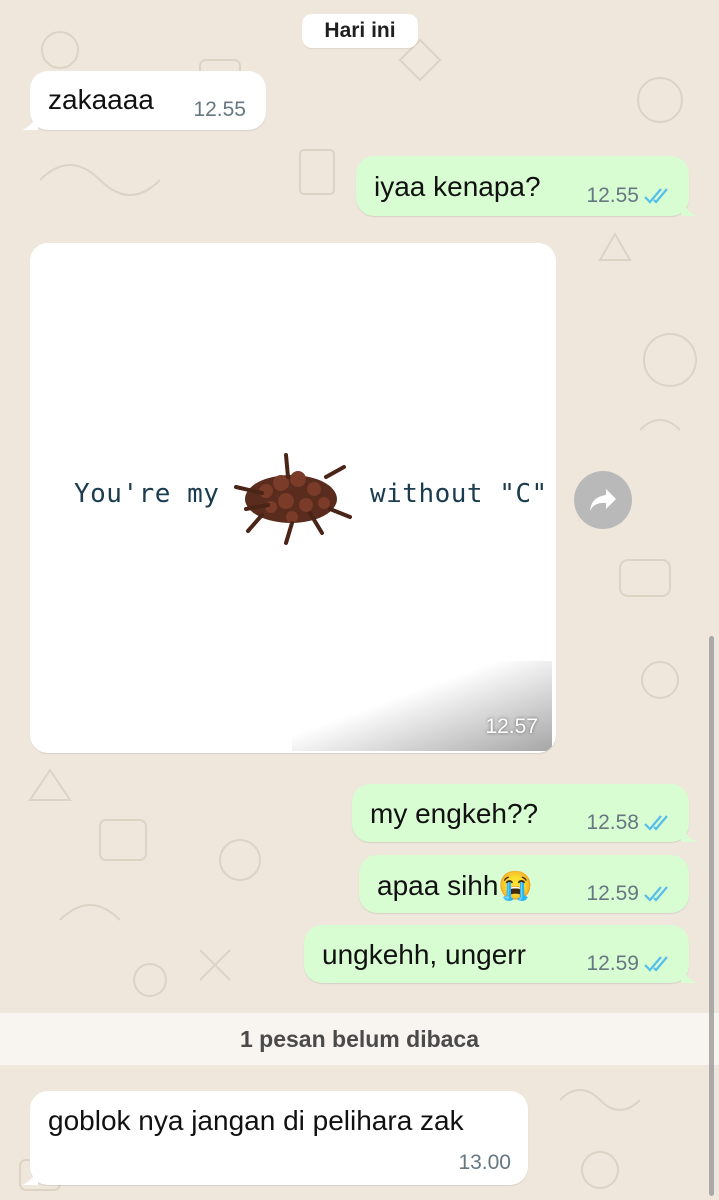 The width and height of the screenshot is (719, 1200). I want to click on forward-button, so click(603, 500).